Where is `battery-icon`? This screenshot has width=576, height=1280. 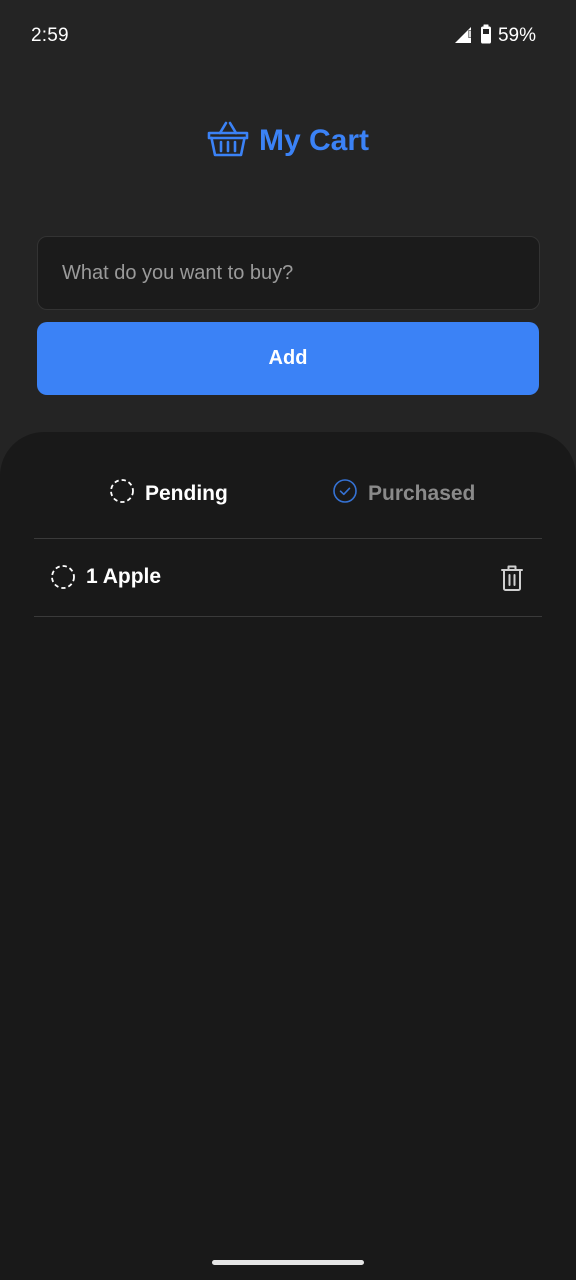
battery-icon is located at coordinates (486, 36).